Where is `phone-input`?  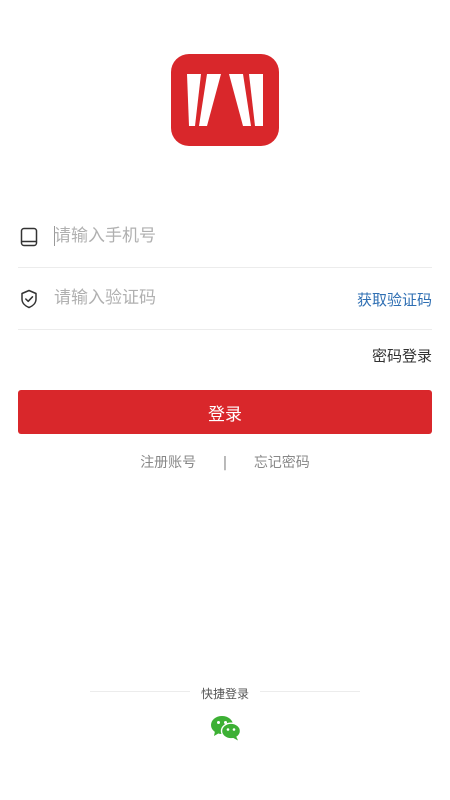 phone-input is located at coordinates (194, 236).